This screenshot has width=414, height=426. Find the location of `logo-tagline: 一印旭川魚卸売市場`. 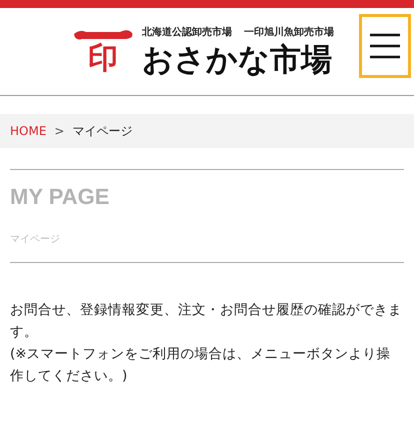

logo-tagline: 一印旭川魚卸売市場 is located at coordinates (289, 31).